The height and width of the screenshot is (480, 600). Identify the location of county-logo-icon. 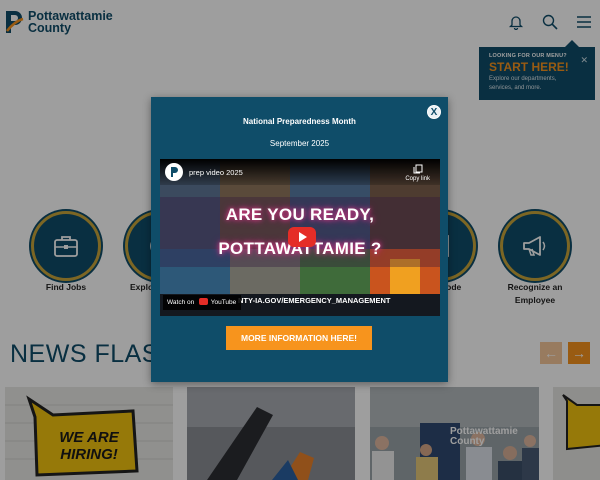
(174, 172).